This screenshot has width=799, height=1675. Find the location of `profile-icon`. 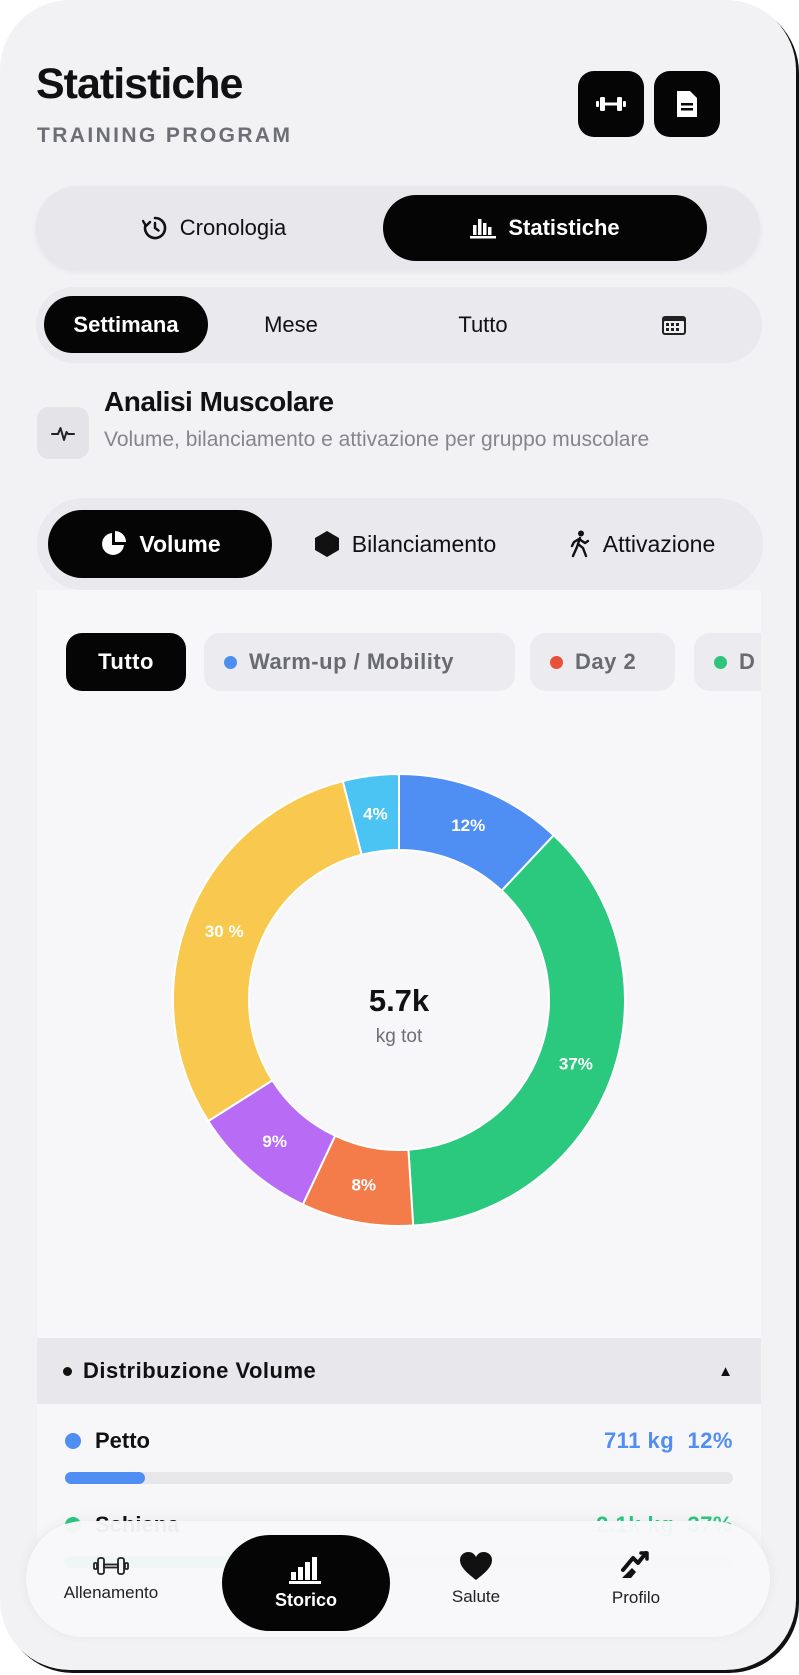

profile-icon is located at coordinates (635, 1564).